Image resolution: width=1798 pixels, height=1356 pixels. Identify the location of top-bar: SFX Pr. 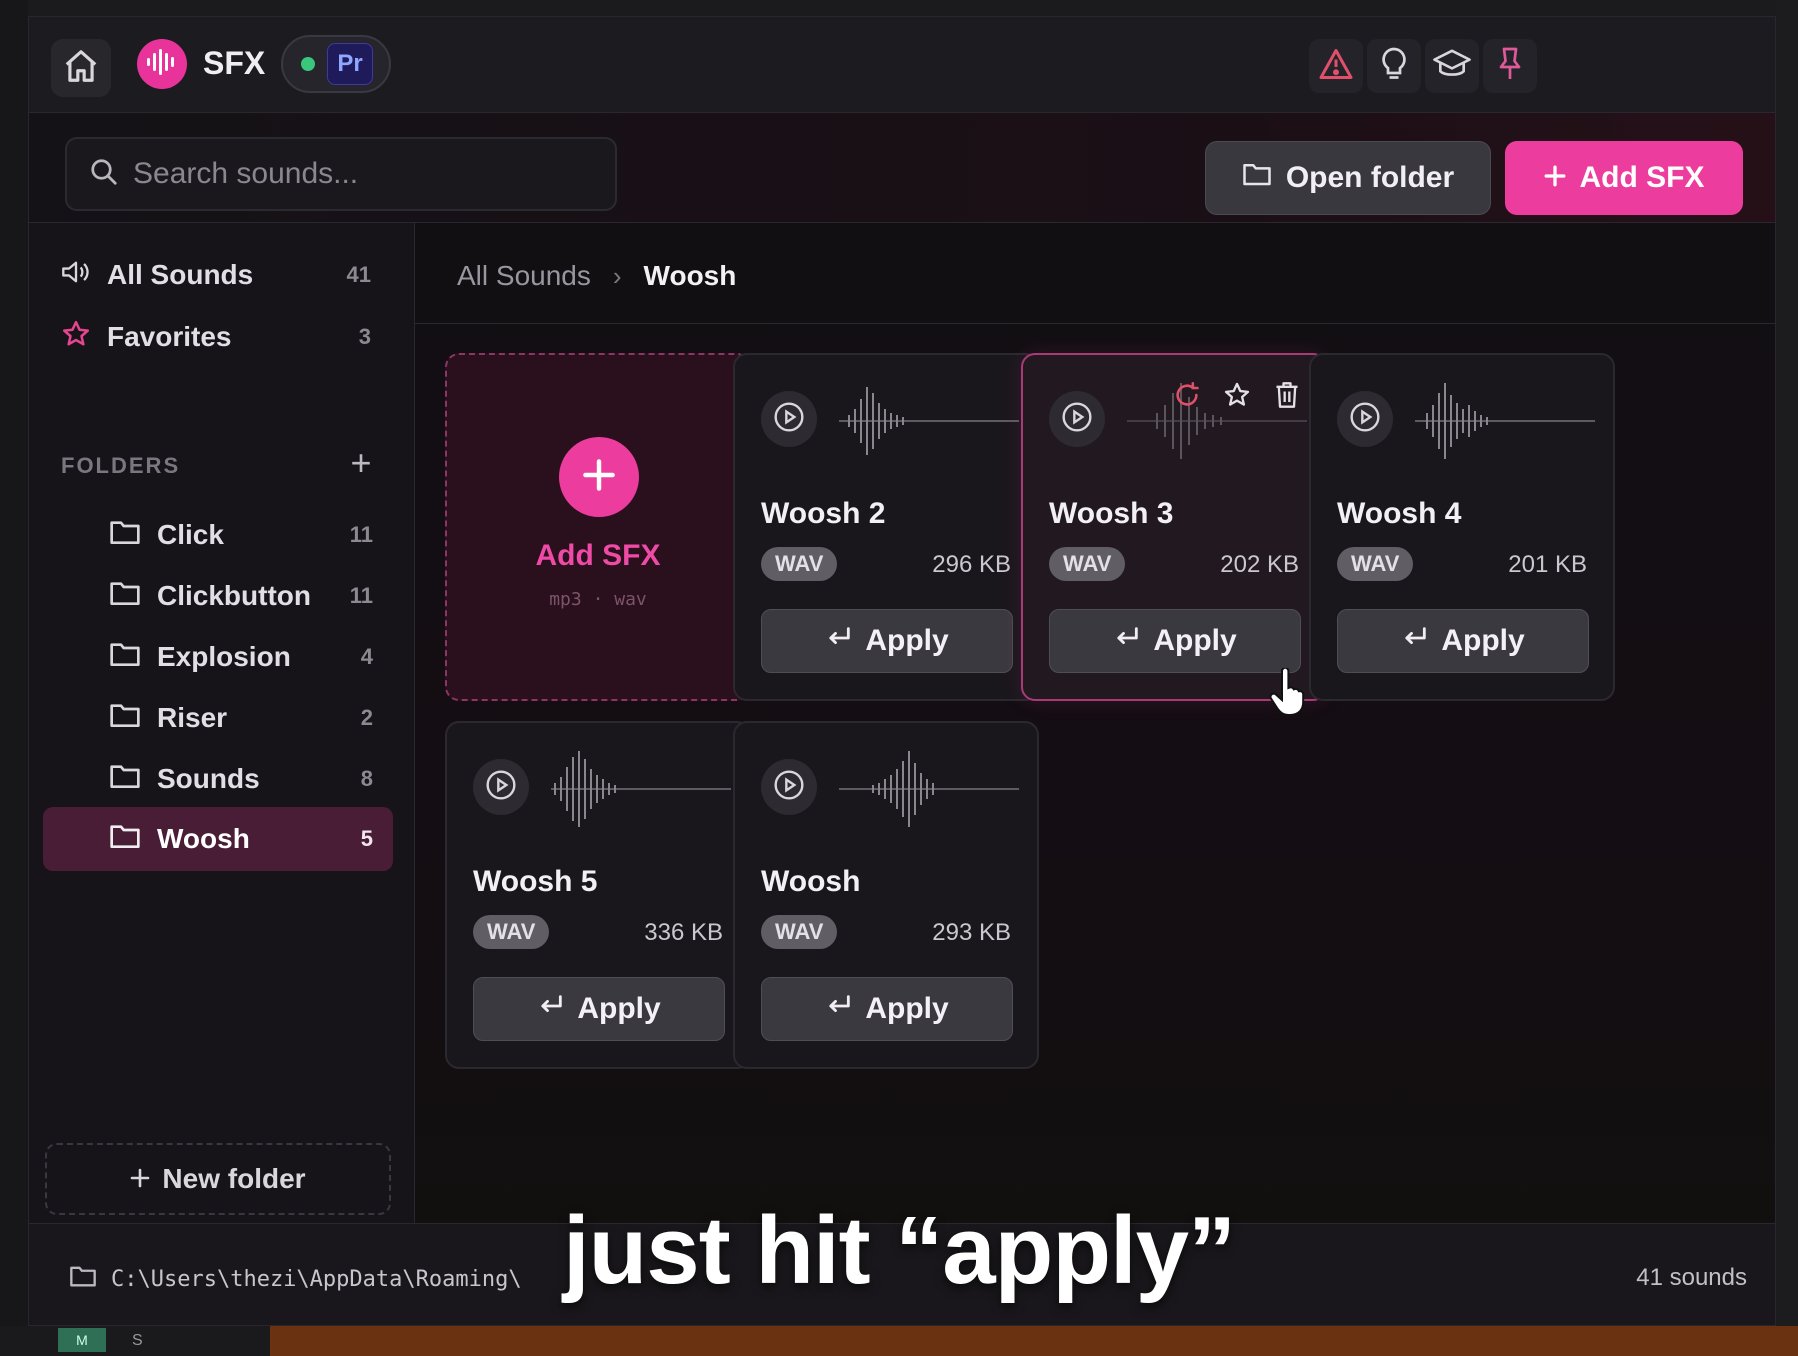
(902, 65).